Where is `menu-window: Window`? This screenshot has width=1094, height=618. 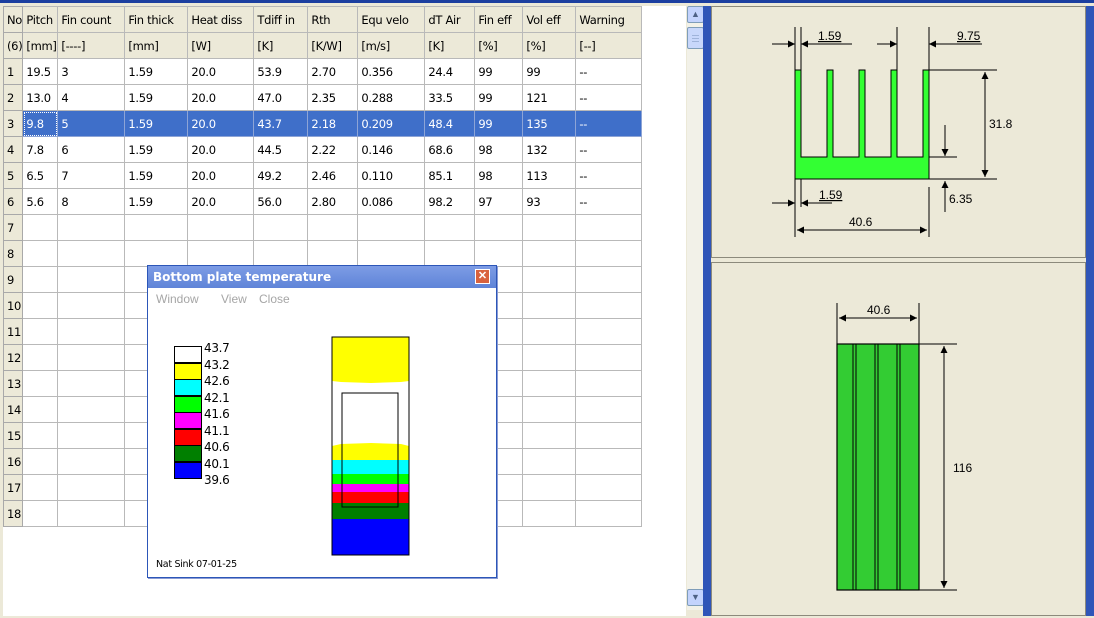
menu-window: Window is located at coordinates (177, 299).